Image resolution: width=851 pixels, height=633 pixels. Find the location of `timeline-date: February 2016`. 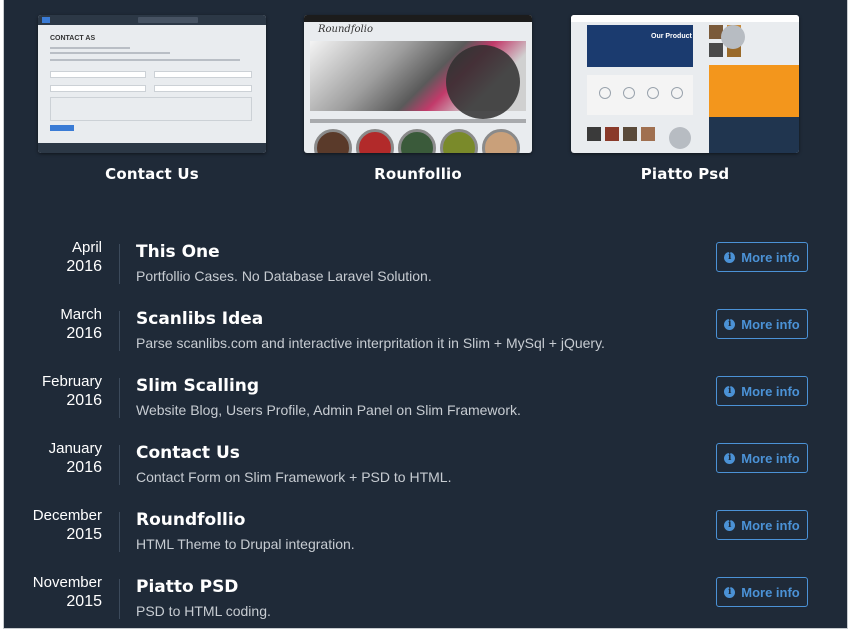

timeline-date: February 2016 is located at coordinates (53, 391).